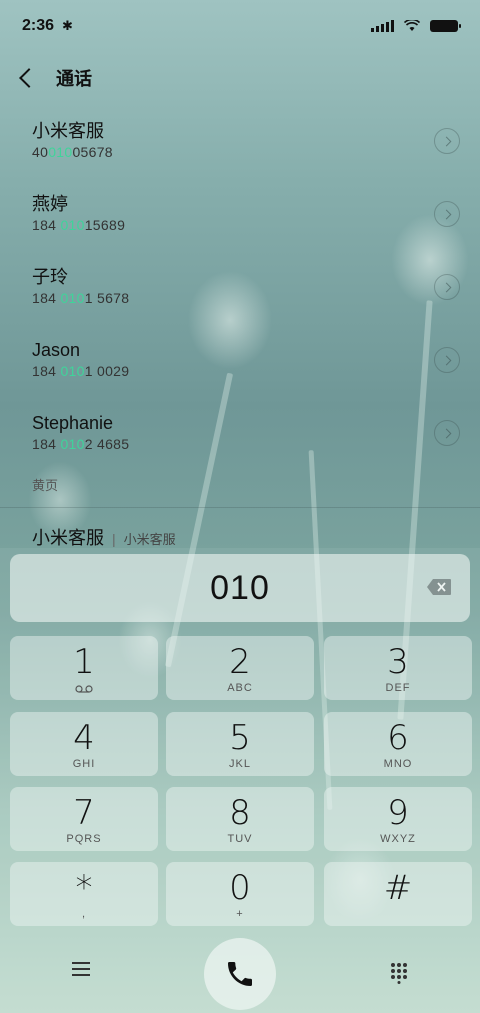 Image resolution: width=480 pixels, height=1013 pixels. Describe the element at coordinates (29, 78) in the screenshot. I see `back-arrow-icon` at that location.